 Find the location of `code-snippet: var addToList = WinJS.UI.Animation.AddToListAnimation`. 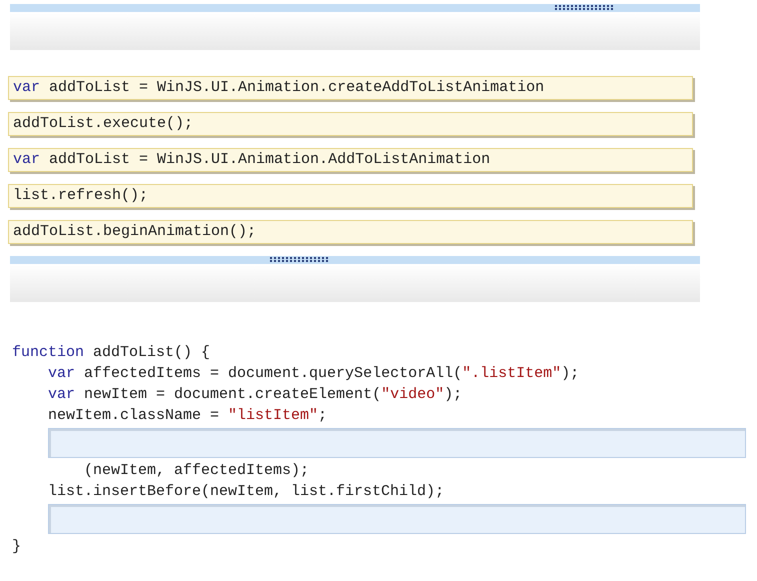

code-snippet: var addToList = WinJS.UI.Animation.AddToListAnimation is located at coordinates (350, 160).